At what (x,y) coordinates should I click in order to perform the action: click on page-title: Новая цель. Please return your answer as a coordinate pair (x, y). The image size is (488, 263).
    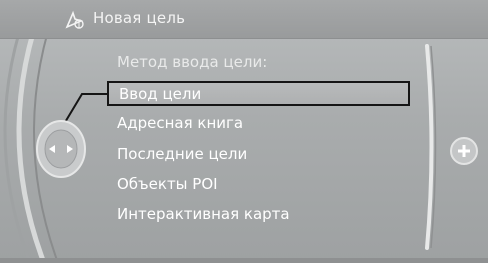
    Looking at the image, I should click on (139, 18).